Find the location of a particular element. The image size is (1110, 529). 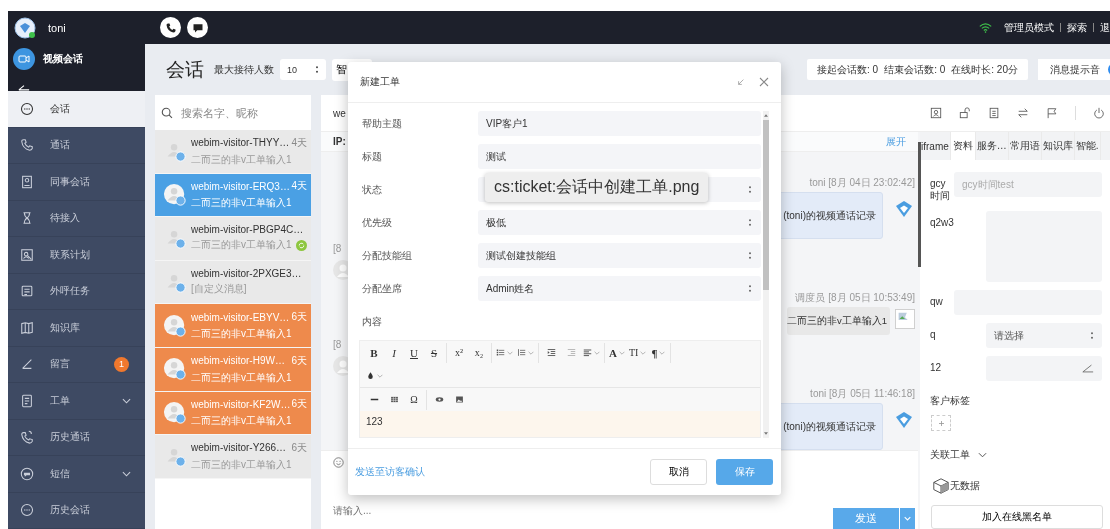

stat-text: 结束会话数: 0 is located at coordinates (915, 69).